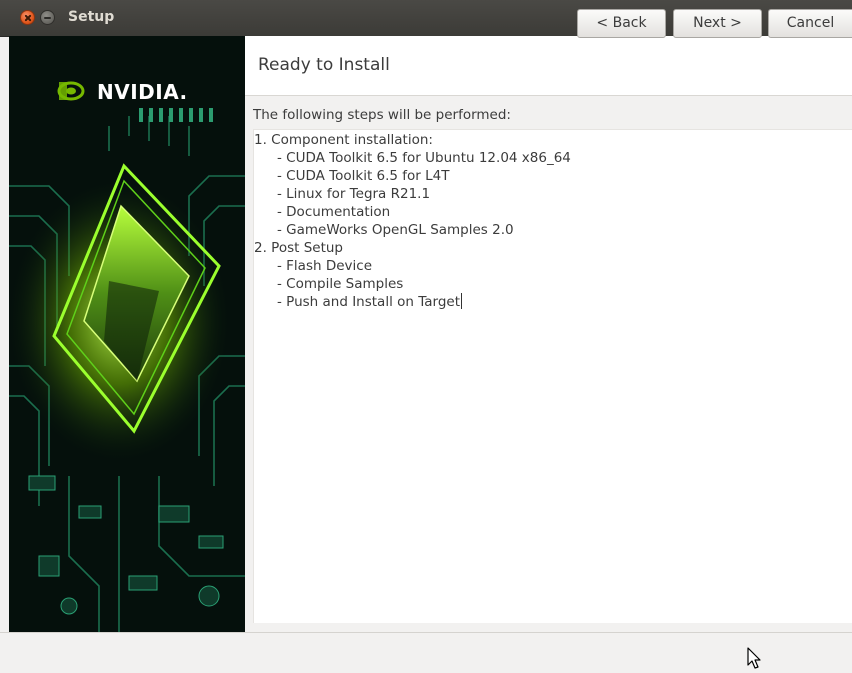 This screenshot has height=673, width=852. I want to click on intro-text: The following steps will be performed:, so click(382, 115).